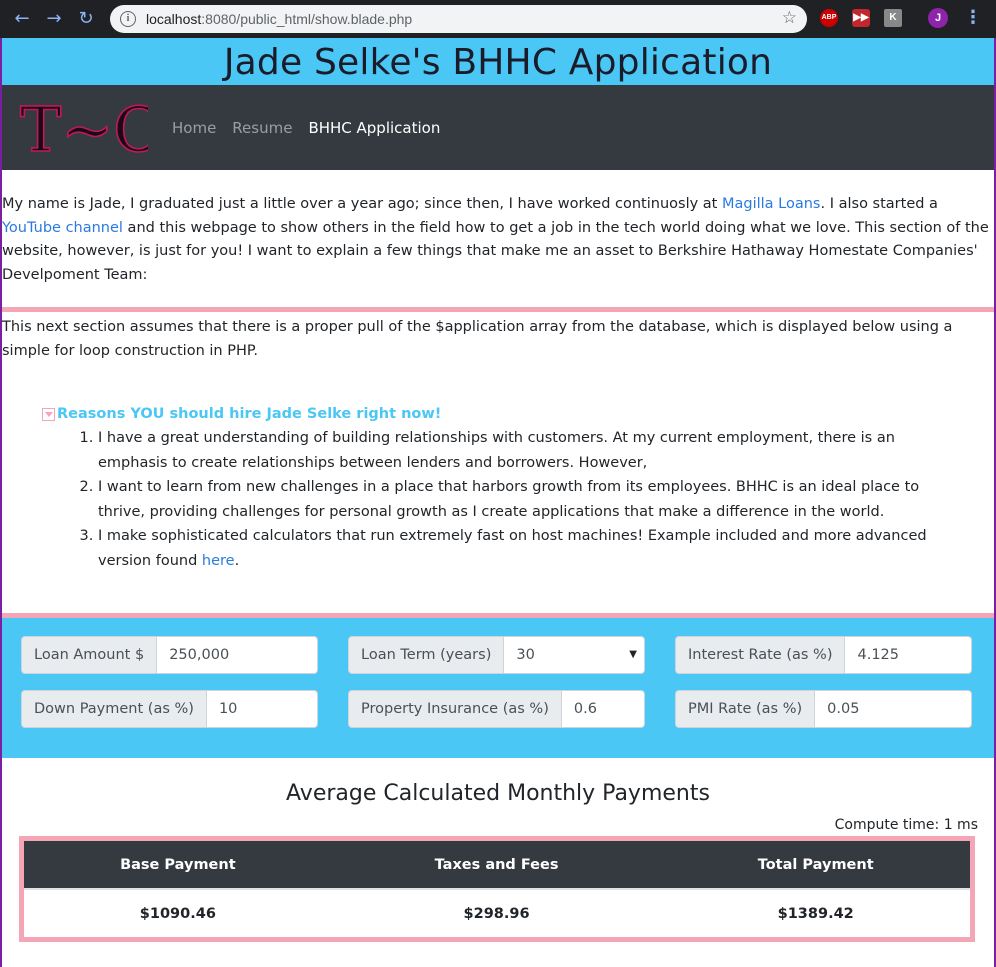 The image size is (996, 967). I want to click on list-item-end: ., so click(237, 560).